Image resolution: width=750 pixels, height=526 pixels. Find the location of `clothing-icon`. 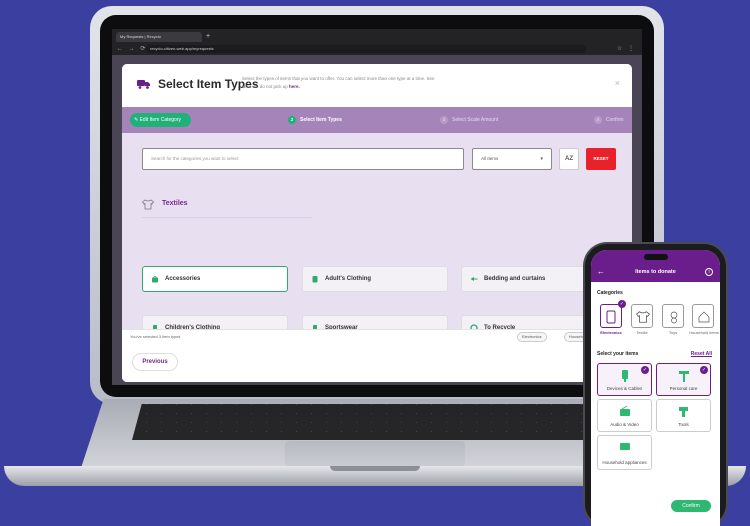

clothing-icon is located at coordinates (315, 279).